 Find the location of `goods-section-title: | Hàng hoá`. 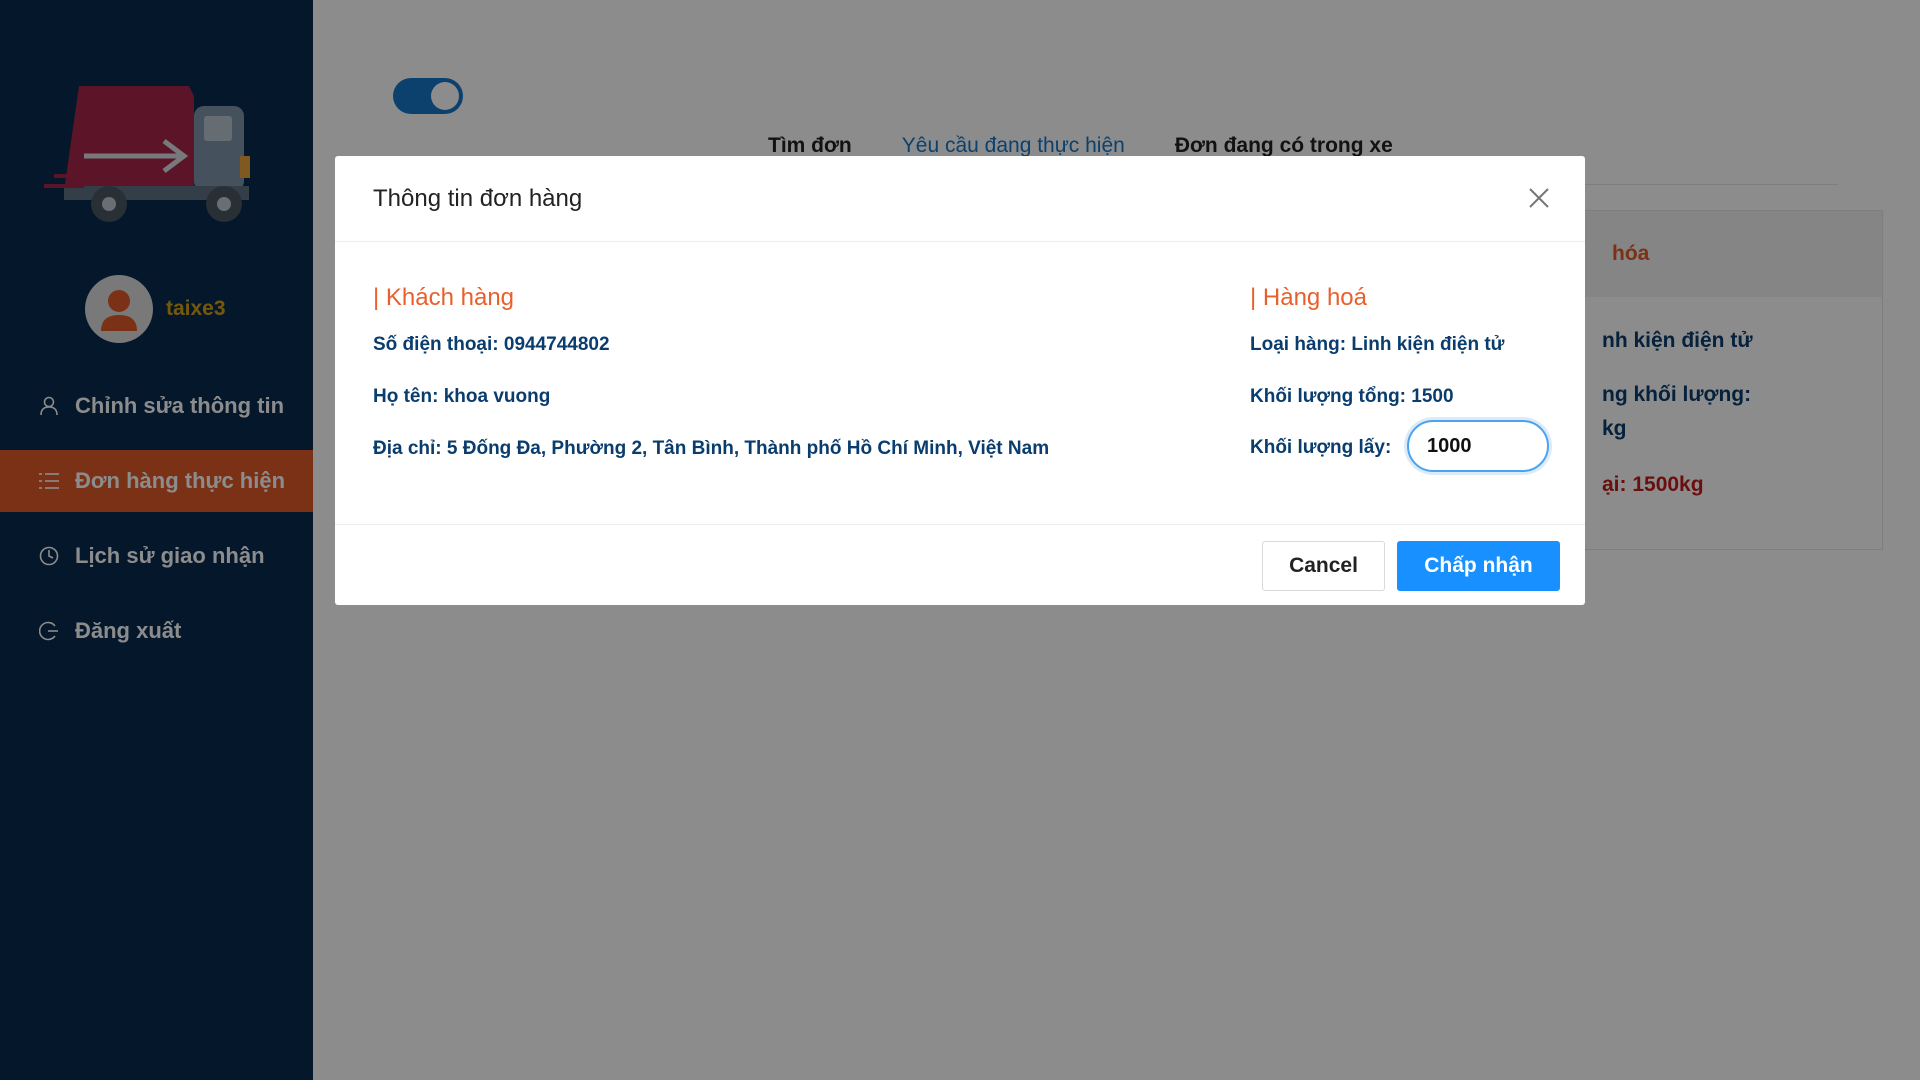

goods-section-title: | Hàng hoá is located at coordinates (1308, 297).